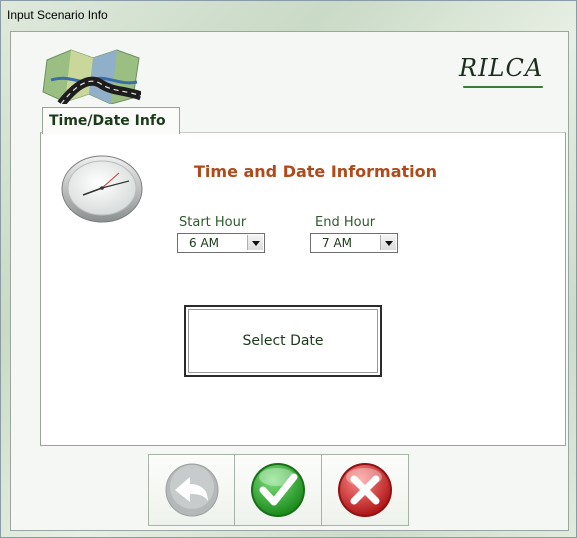 This screenshot has height=538, width=577. I want to click on panel-heading: Time and Date Information, so click(316, 171).